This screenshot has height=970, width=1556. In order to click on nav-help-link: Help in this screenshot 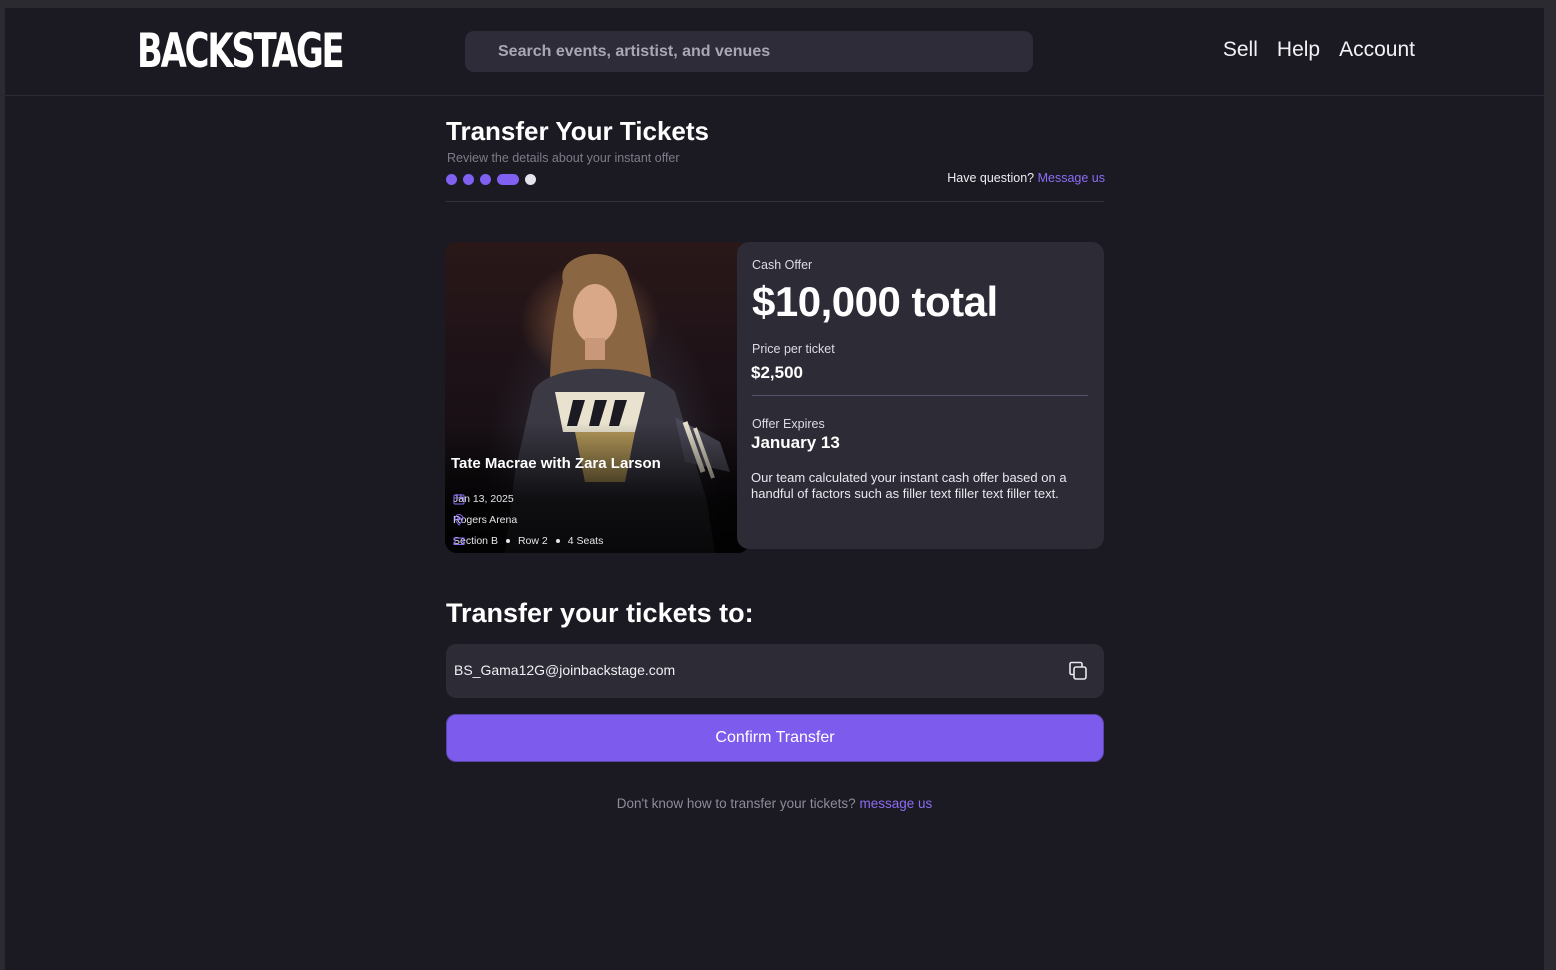, I will do `click(1298, 50)`.